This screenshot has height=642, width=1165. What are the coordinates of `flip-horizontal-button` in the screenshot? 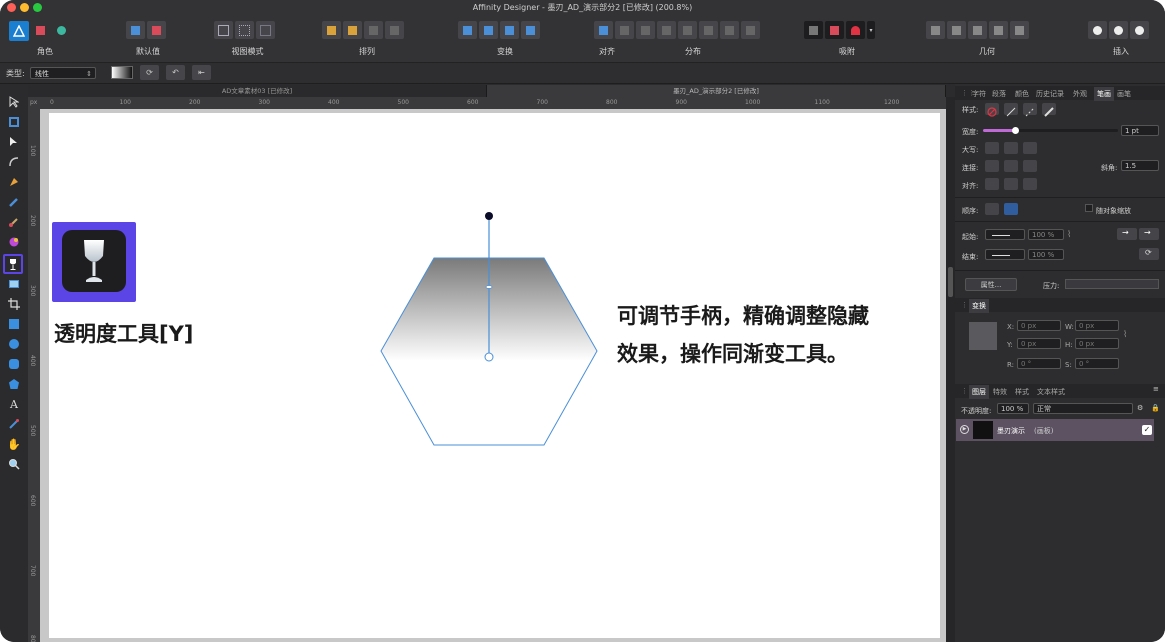 It's located at (467, 30).